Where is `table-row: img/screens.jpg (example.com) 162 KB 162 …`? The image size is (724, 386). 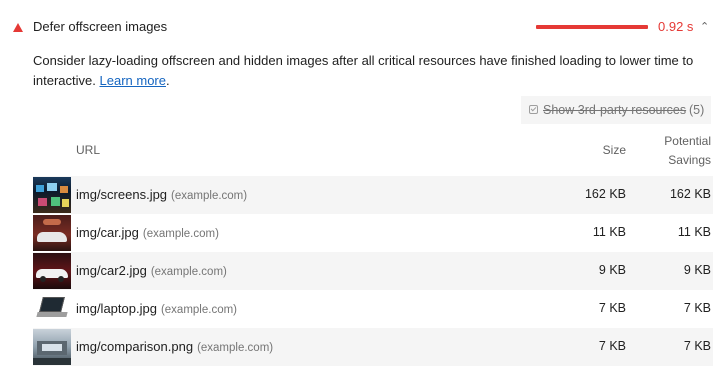 table-row: img/screens.jpg (example.com) 162 KB 162 … is located at coordinates (373, 195).